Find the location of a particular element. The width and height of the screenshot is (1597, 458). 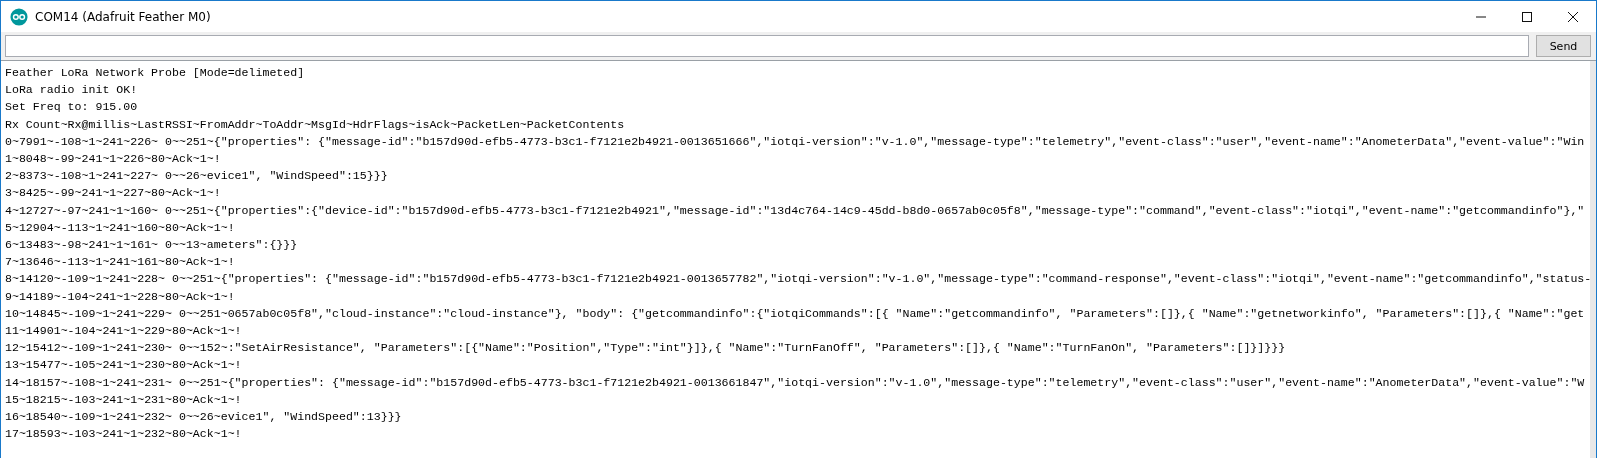

console-line: Set Freq to: 915.00 is located at coordinates (71, 107).